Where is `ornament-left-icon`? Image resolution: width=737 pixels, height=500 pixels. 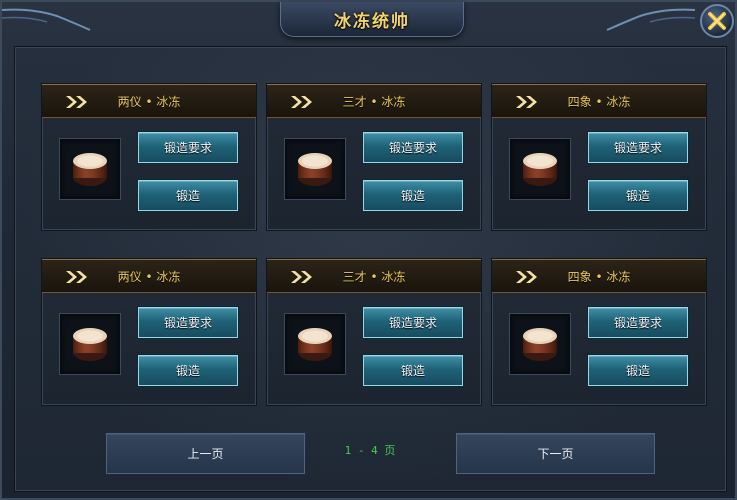
ornament-left-icon is located at coordinates (46, 19).